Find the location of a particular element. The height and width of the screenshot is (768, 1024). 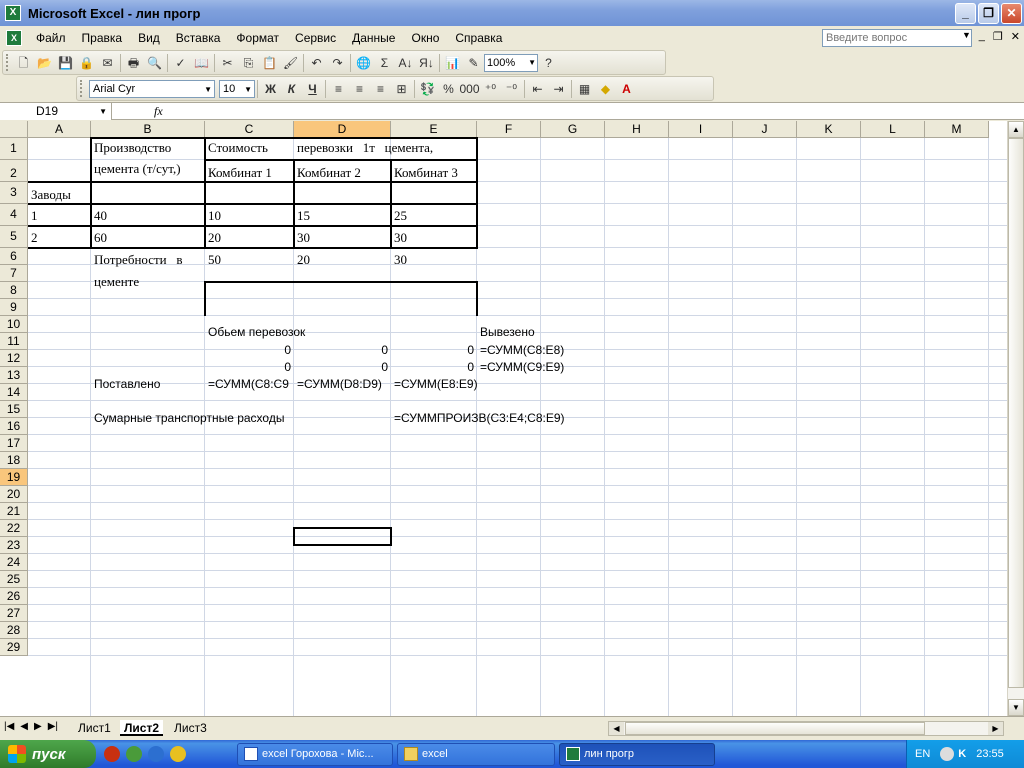

column-header-j: J is located at coordinates (765, 129).